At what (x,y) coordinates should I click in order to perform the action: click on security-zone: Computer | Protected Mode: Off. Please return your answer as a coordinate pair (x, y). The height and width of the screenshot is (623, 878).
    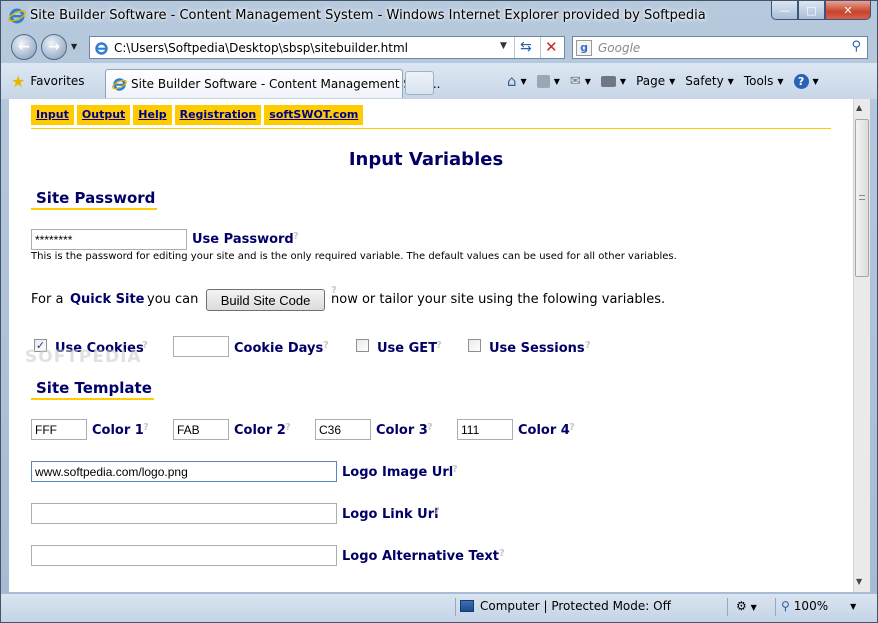
    Looking at the image, I should click on (565, 606).